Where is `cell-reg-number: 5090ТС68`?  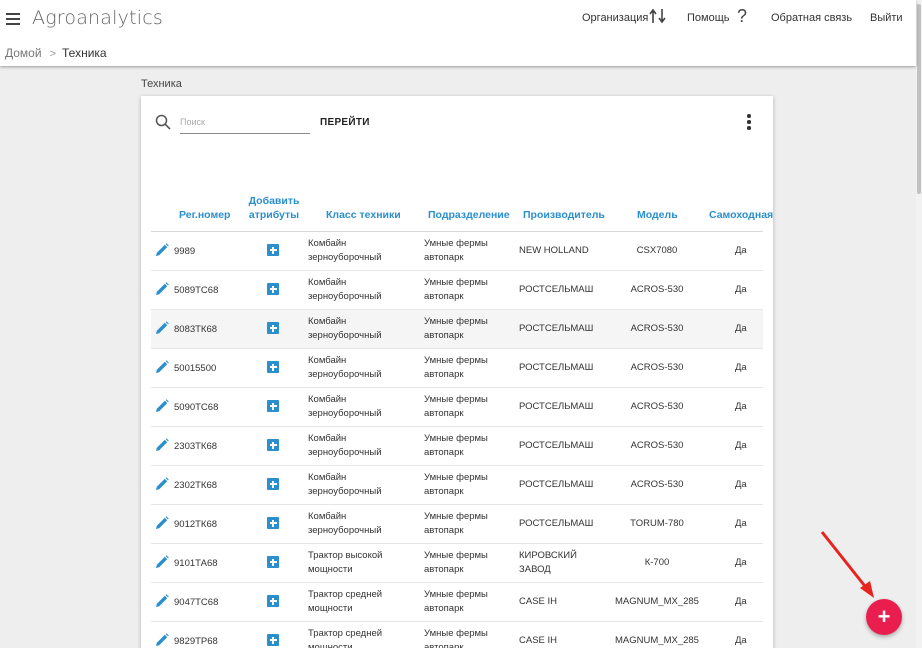
cell-reg-number: 5090ТС68 is located at coordinates (196, 407).